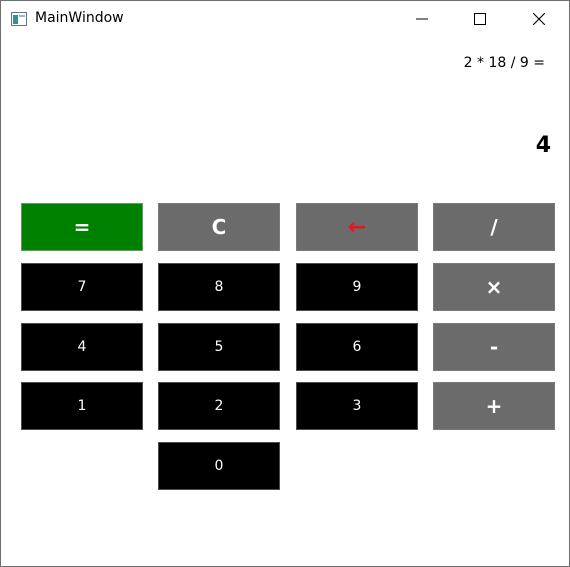  Describe the element at coordinates (494, 227) in the screenshot. I see `divide-button: /` at that location.